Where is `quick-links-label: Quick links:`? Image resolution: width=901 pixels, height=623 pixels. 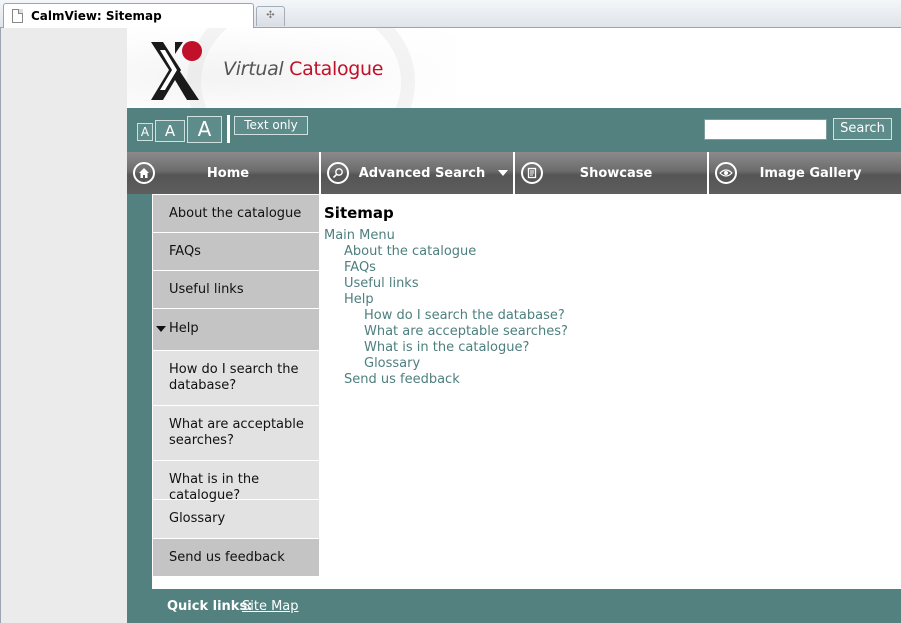
quick-links-label: Quick links: is located at coordinates (210, 606).